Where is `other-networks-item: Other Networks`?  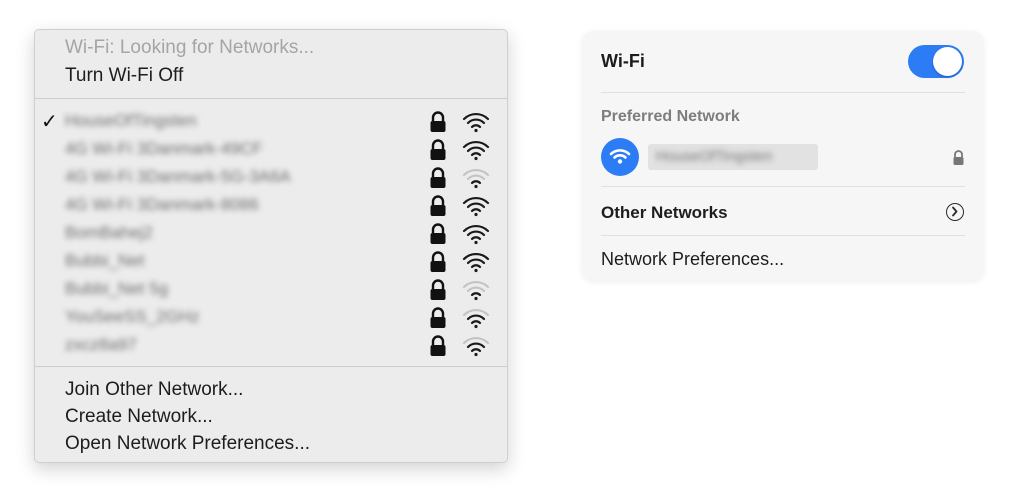
other-networks-item: Other Networks is located at coordinates (664, 213).